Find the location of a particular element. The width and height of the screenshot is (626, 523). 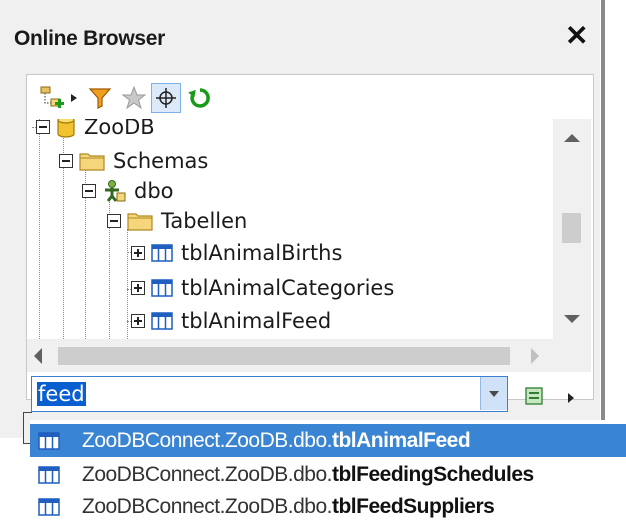

table-label: tblAnimalCategories is located at coordinates (288, 288).